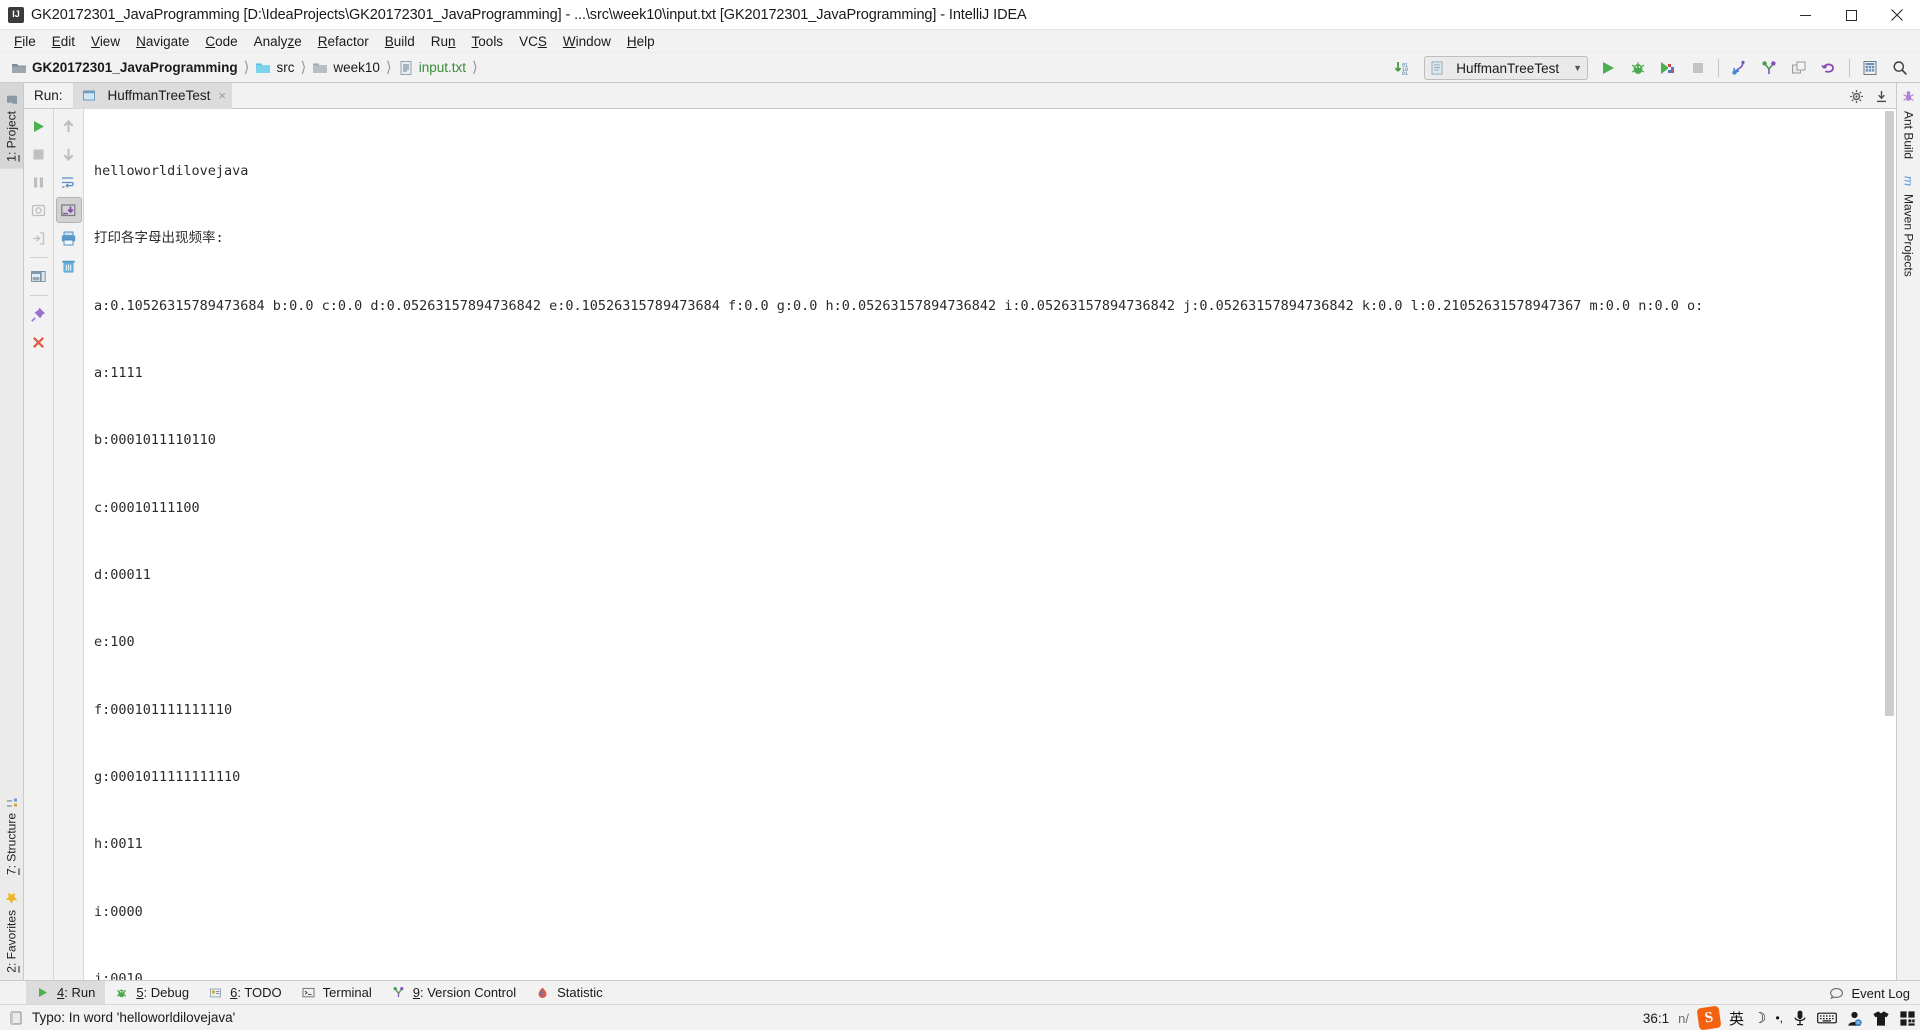  I want to click on breadcrumb-label: input.txt, so click(442, 67).